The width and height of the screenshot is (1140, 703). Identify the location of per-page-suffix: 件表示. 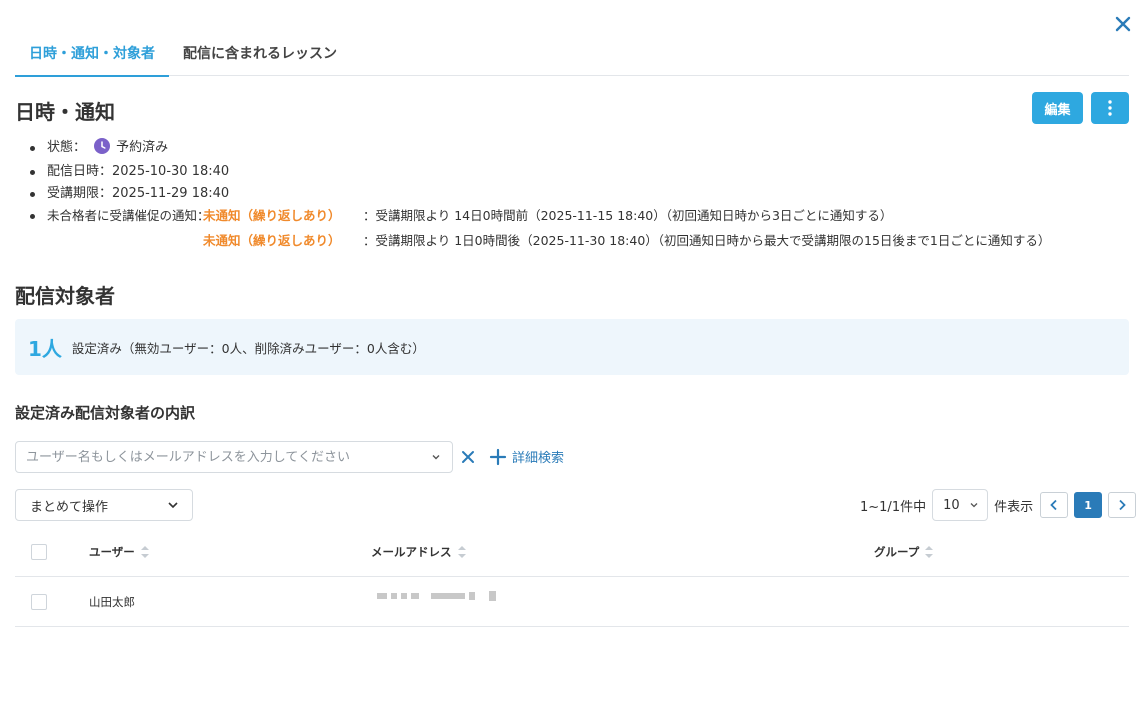
(1014, 507).